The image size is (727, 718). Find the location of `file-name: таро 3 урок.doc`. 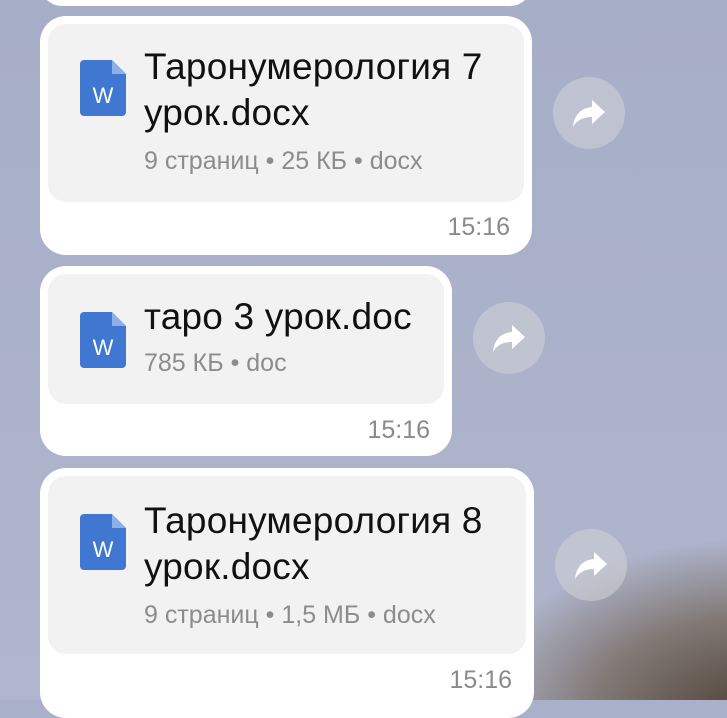

file-name: таро 3 урок.doc is located at coordinates (278, 316).